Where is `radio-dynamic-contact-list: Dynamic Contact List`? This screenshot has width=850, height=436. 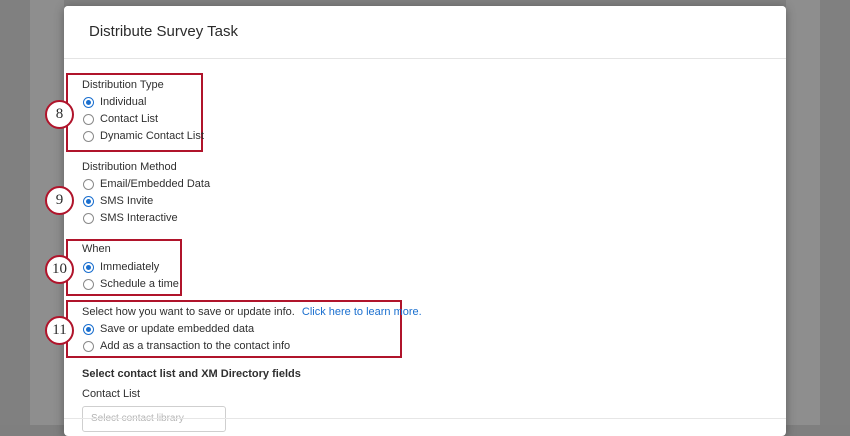 radio-dynamic-contact-list: Dynamic Contact List is located at coordinates (143, 136).